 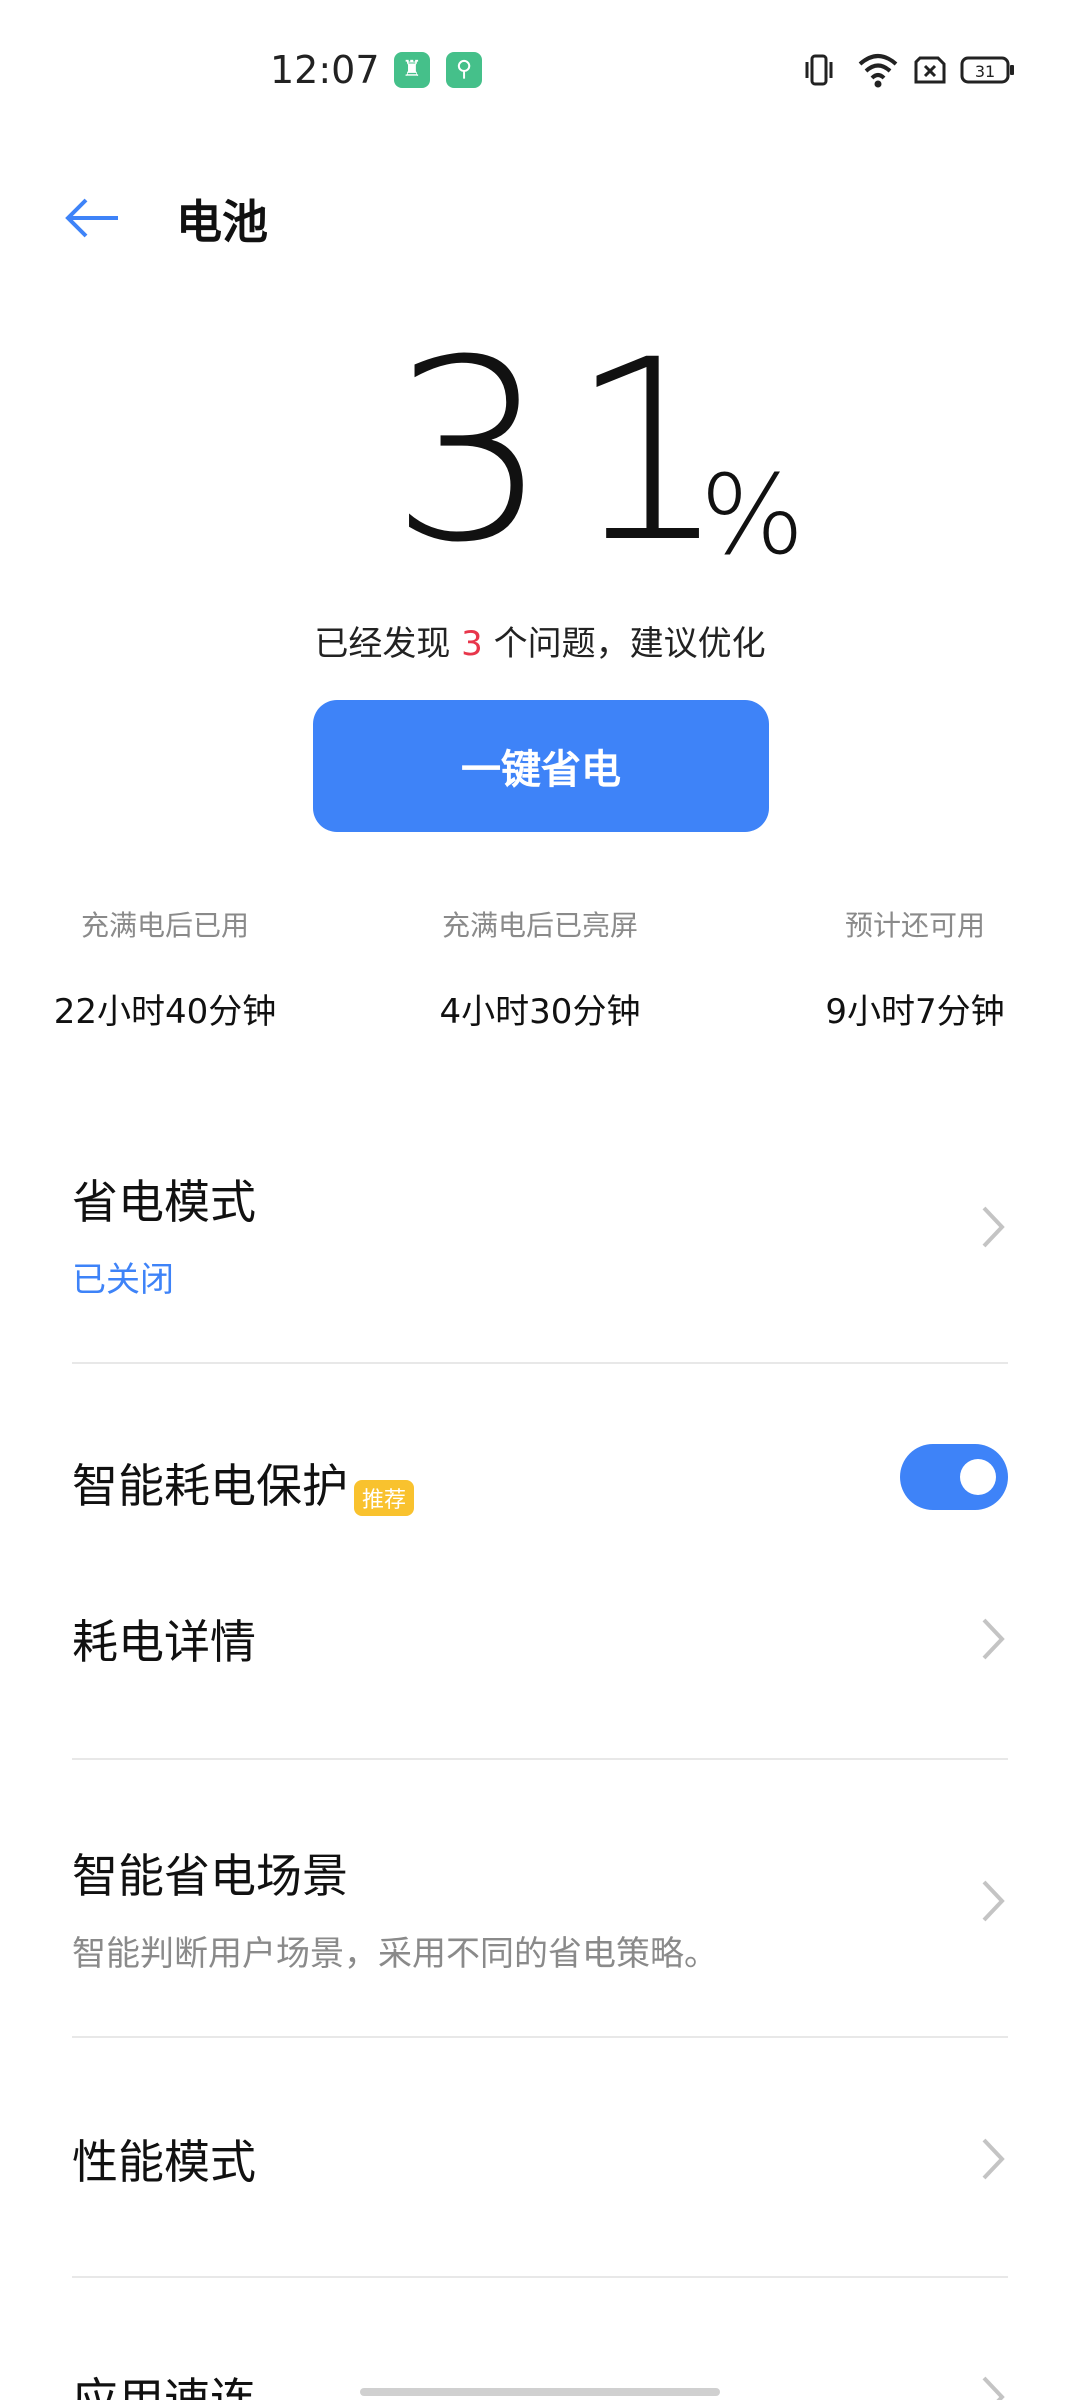 I want to click on stat-label: 充满电后已亮屏, so click(x=539, y=925).